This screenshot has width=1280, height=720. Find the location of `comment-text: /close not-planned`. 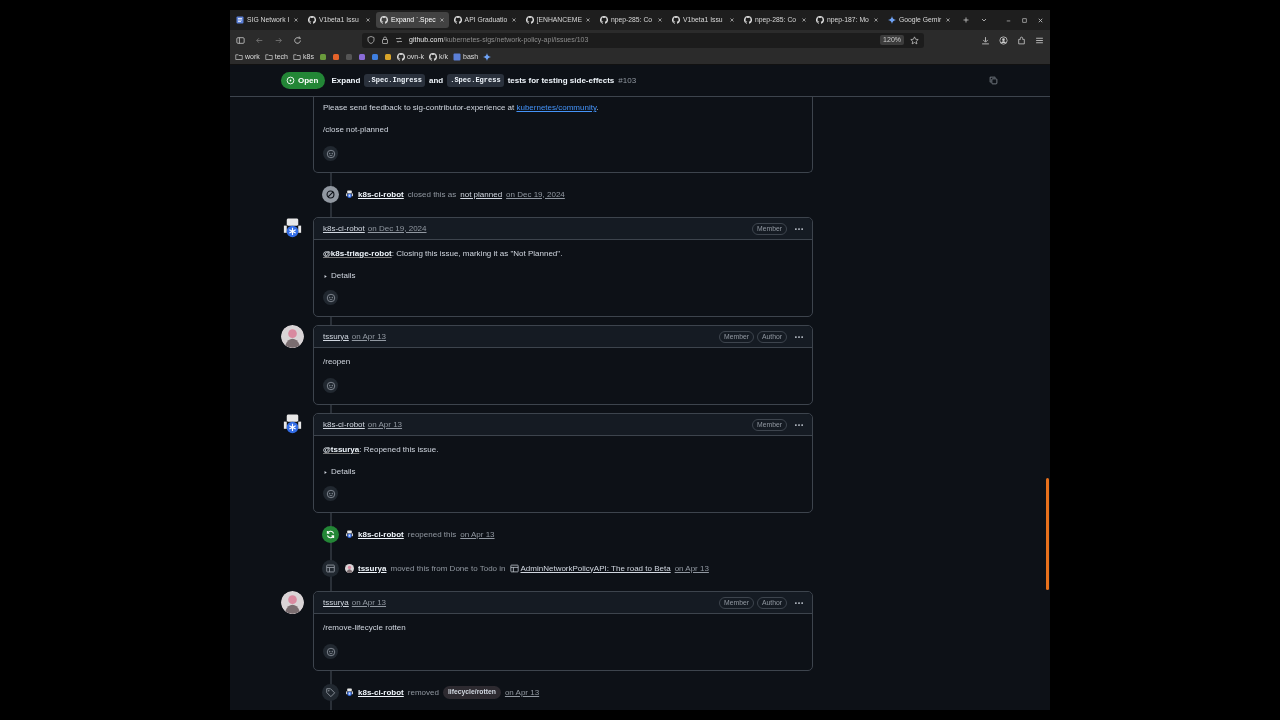

comment-text: /close not-planned is located at coordinates (356, 130).